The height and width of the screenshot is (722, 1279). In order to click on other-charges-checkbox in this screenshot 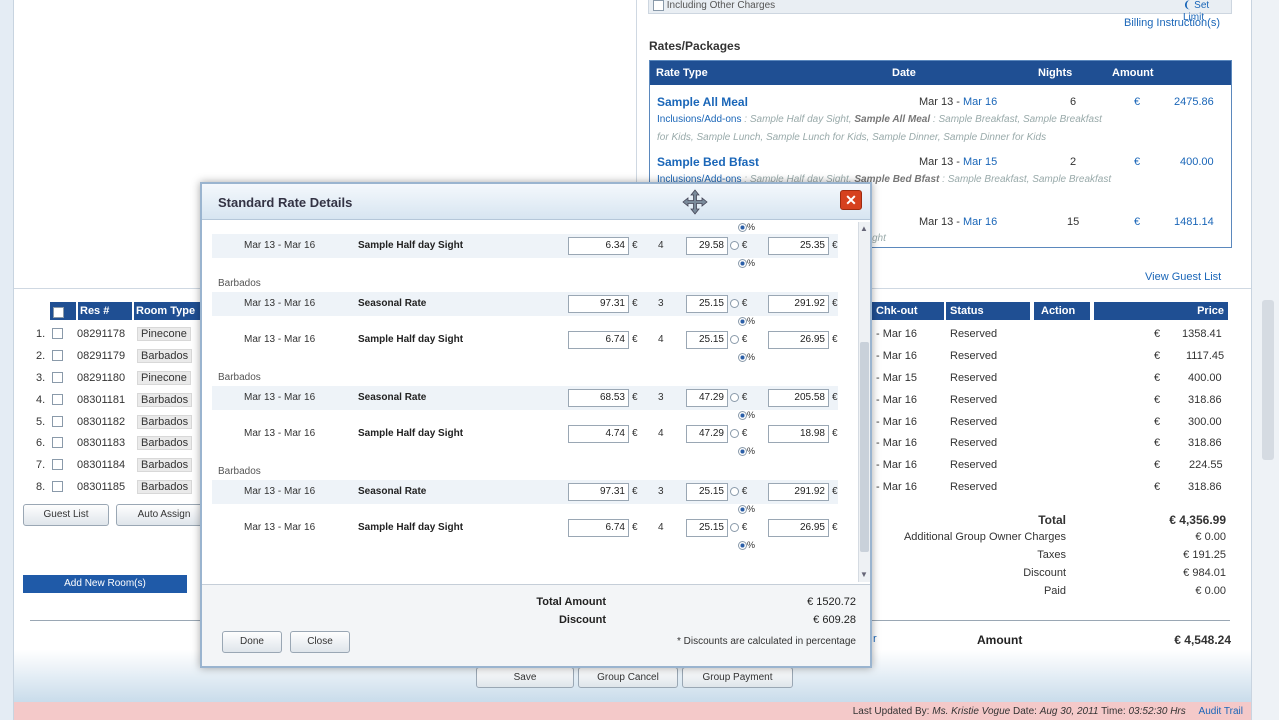, I will do `click(658, 5)`.